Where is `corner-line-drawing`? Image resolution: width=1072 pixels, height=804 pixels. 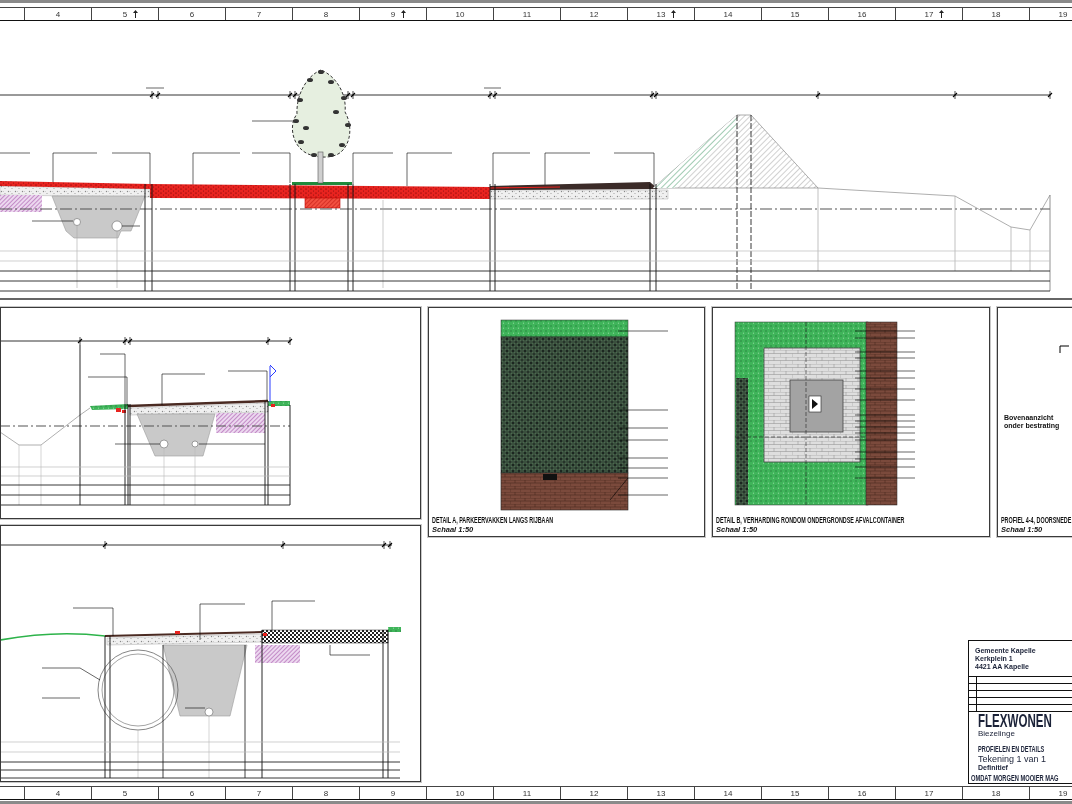 corner-line-drawing is located at coordinates (1063, 349).